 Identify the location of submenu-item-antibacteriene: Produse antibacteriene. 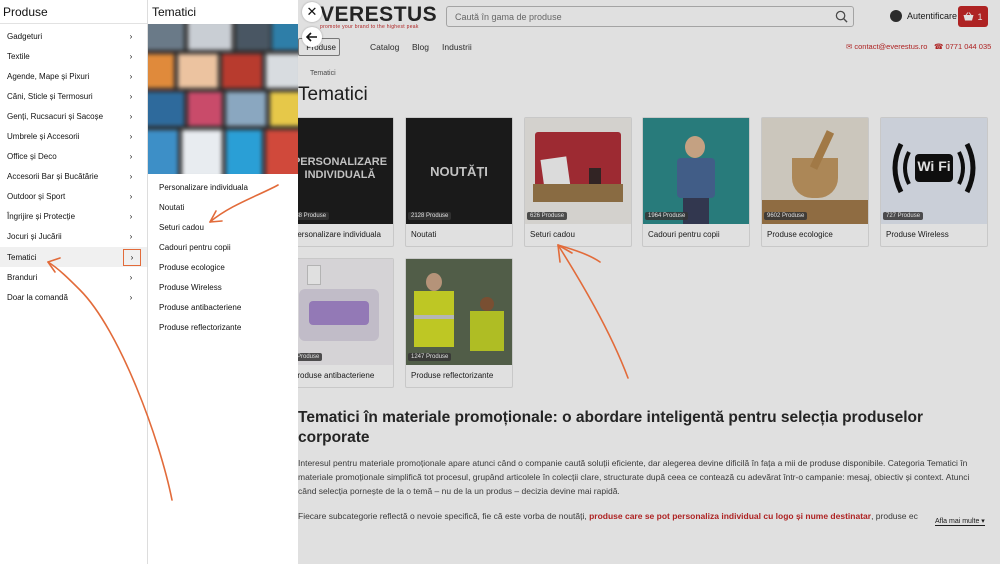
(223, 308).